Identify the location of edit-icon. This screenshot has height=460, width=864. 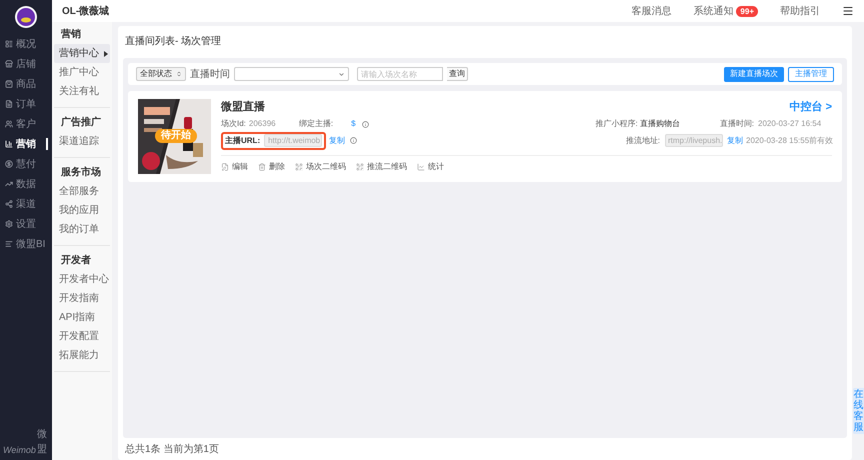
(225, 166).